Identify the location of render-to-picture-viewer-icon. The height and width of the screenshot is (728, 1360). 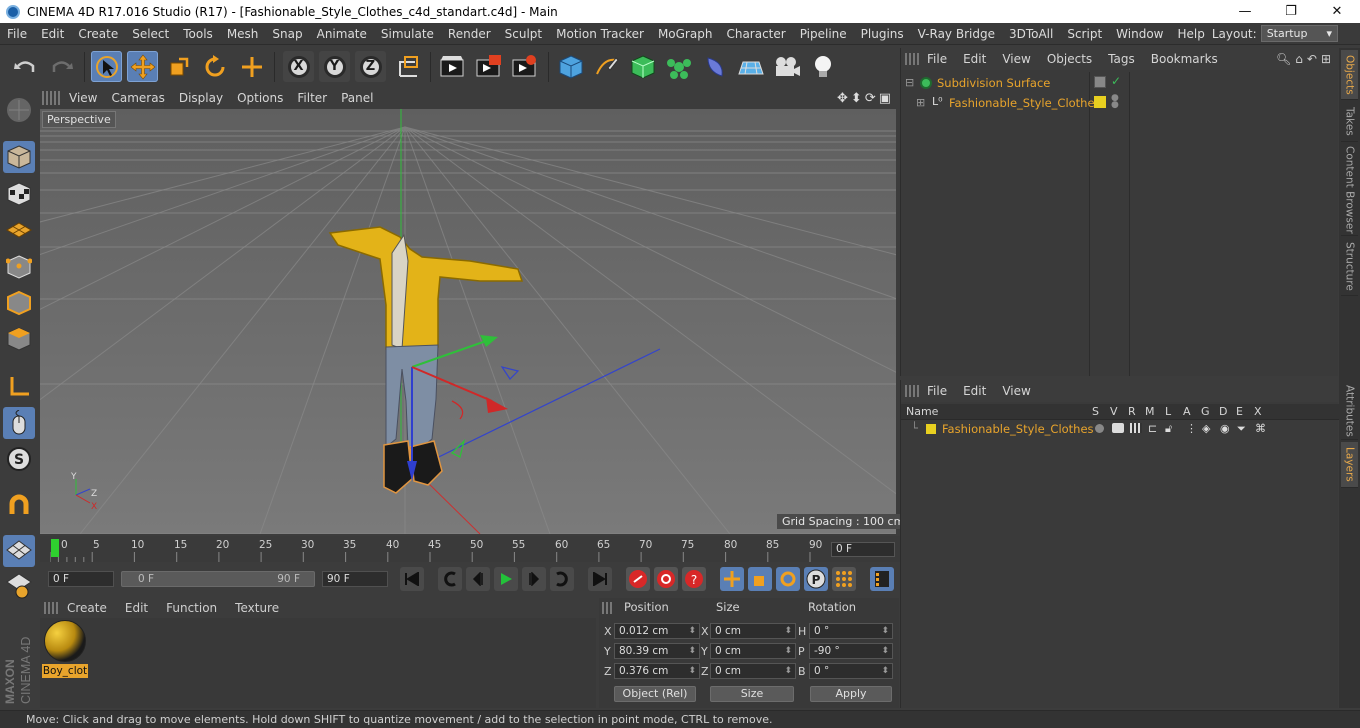
(488, 66).